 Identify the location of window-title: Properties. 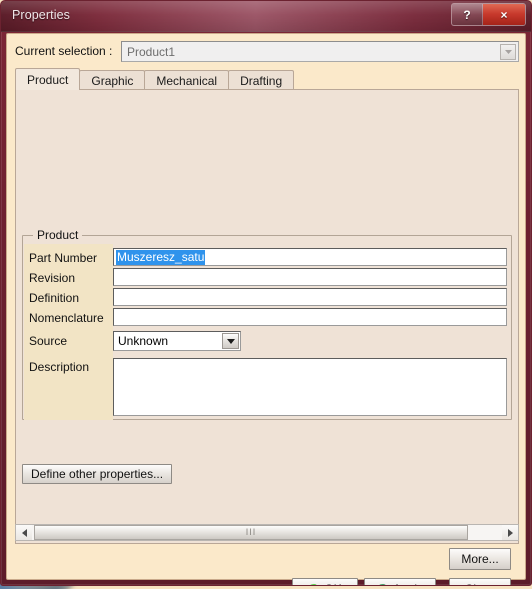
(41, 15).